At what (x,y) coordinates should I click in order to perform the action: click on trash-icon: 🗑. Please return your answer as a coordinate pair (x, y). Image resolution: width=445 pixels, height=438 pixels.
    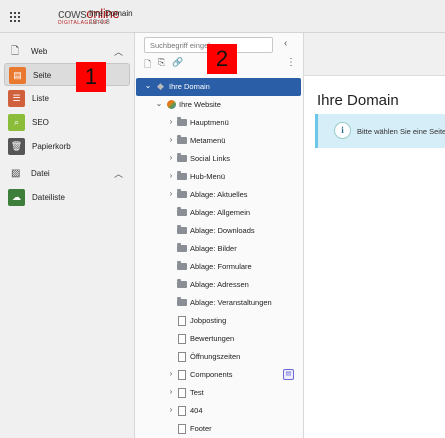
    Looking at the image, I should click on (16, 146).